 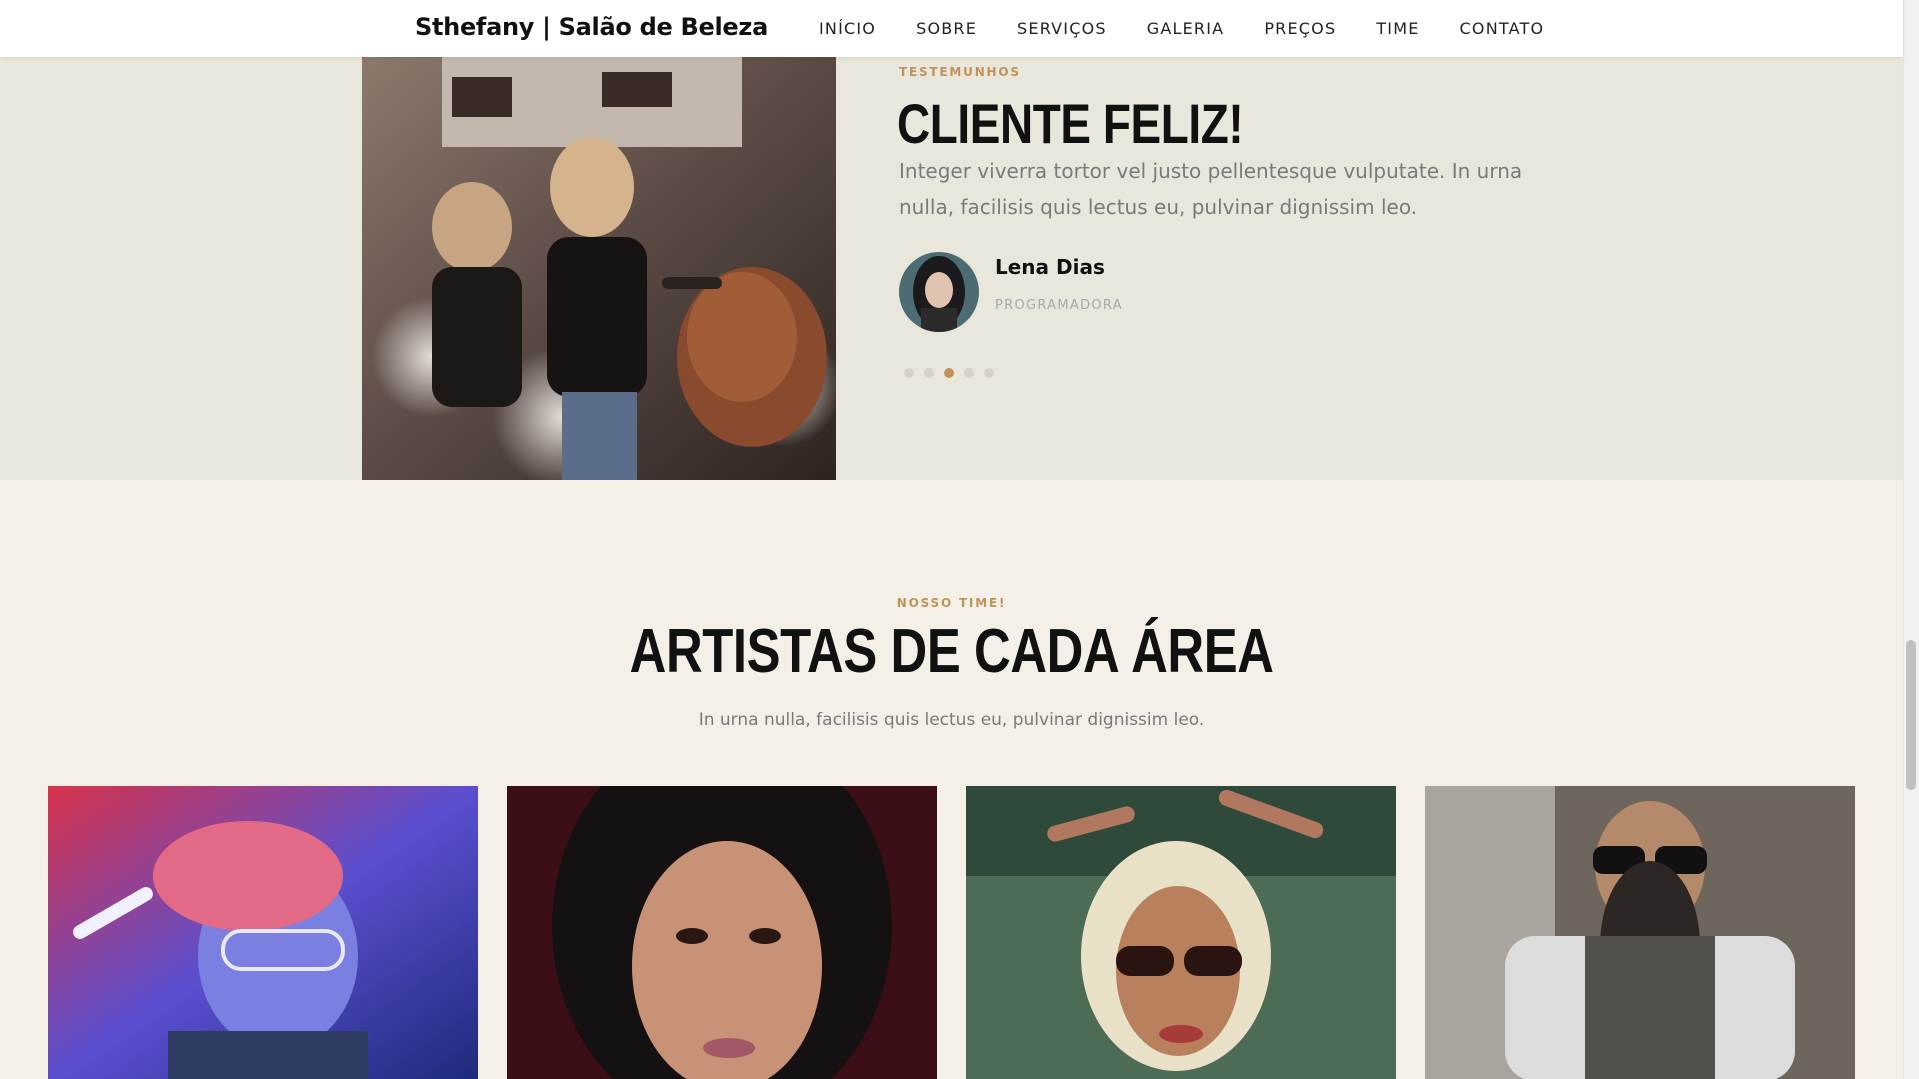 I want to click on team-title: ARTISTAS DE CADA ÁREA, so click(x=951, y=651).